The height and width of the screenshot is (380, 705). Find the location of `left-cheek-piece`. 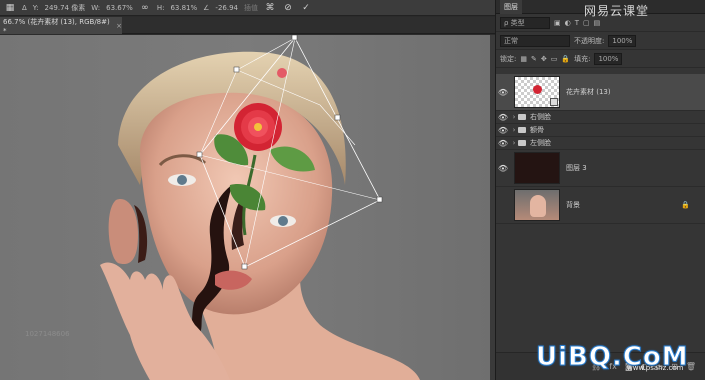

left-cheek-piece is located at coordinates (123, 232).